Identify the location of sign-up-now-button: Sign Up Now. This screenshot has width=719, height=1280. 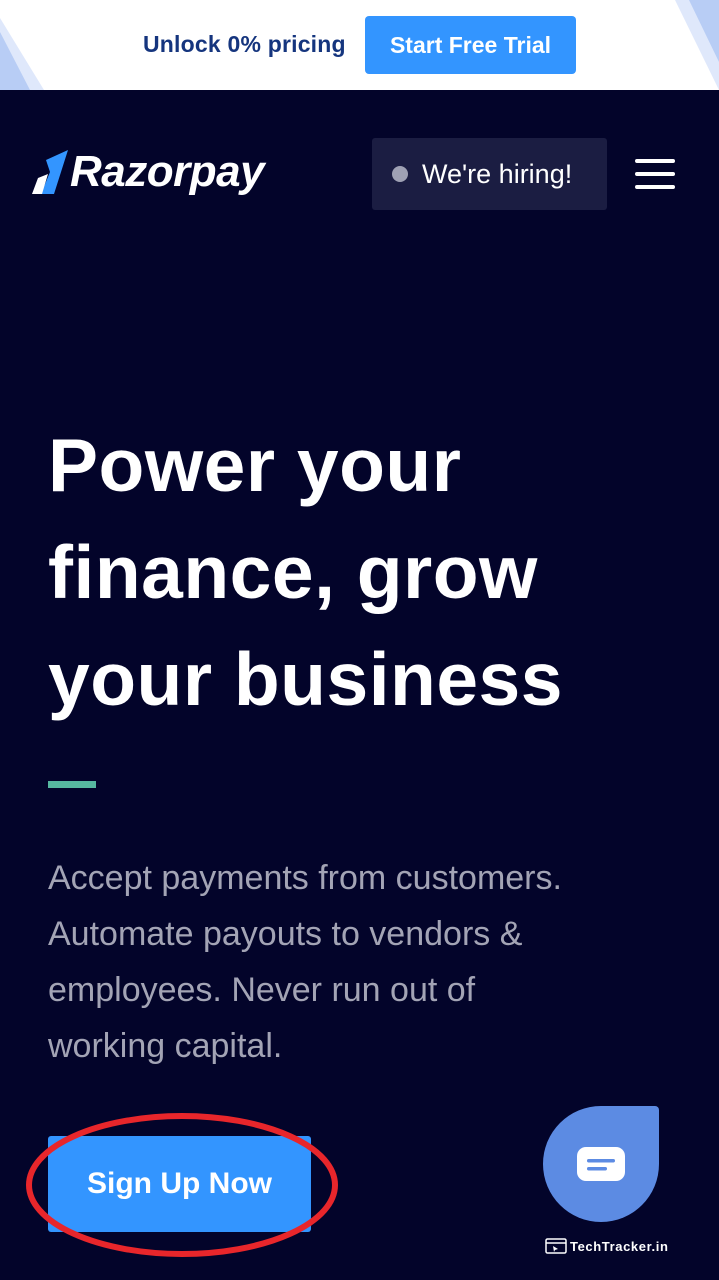
(179, 1184).